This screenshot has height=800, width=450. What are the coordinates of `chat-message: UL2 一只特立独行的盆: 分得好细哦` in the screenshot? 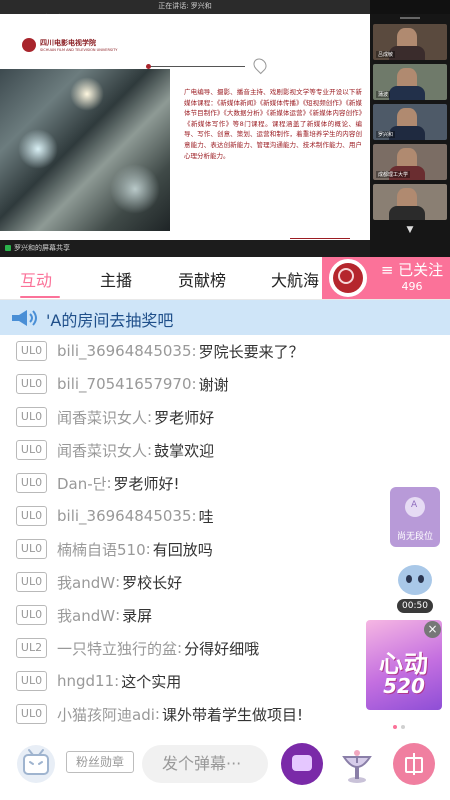 It's located at (137, 648).